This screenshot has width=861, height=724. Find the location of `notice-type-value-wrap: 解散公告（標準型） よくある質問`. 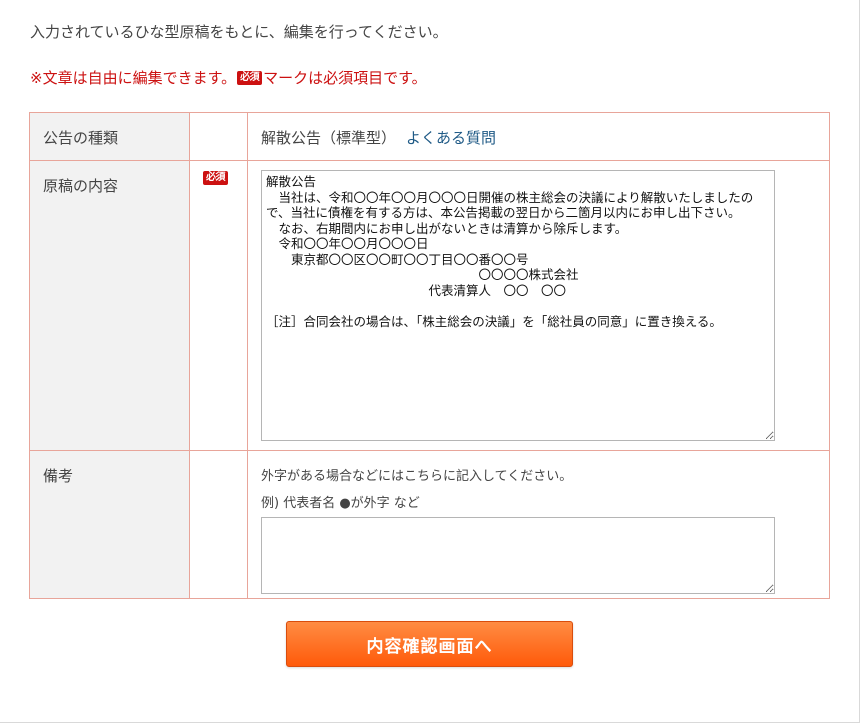

notice-type-value-wrap: 解散公告（標準型） よくある質問 is located at coordinates (538, 130).